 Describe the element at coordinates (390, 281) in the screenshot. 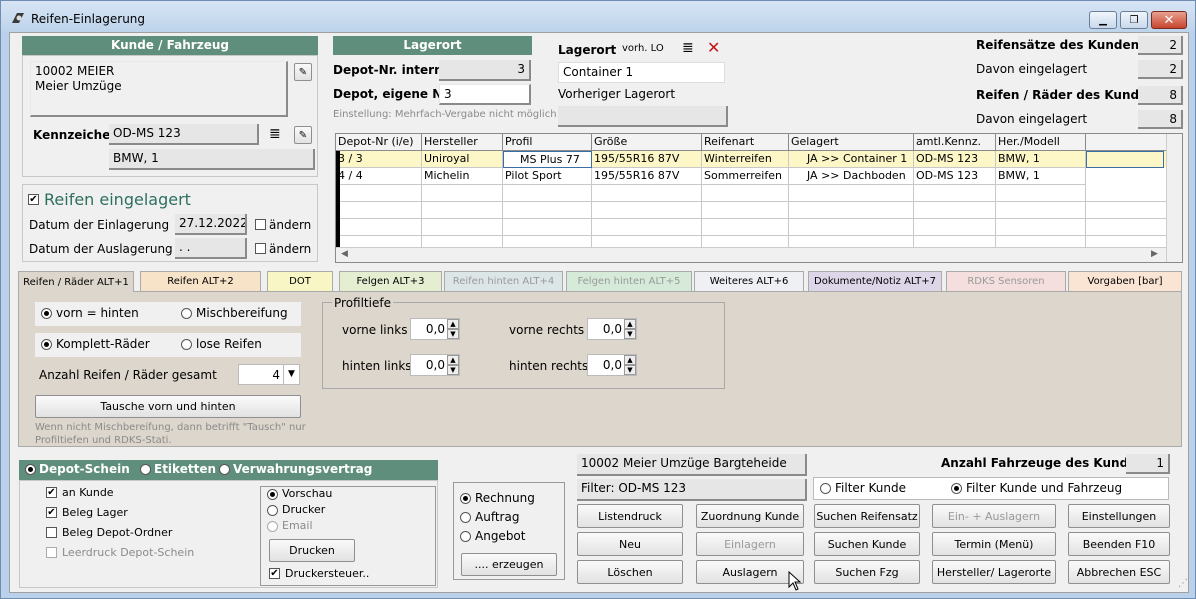

I see `tab-4: Felgen ALT+3` at that location.